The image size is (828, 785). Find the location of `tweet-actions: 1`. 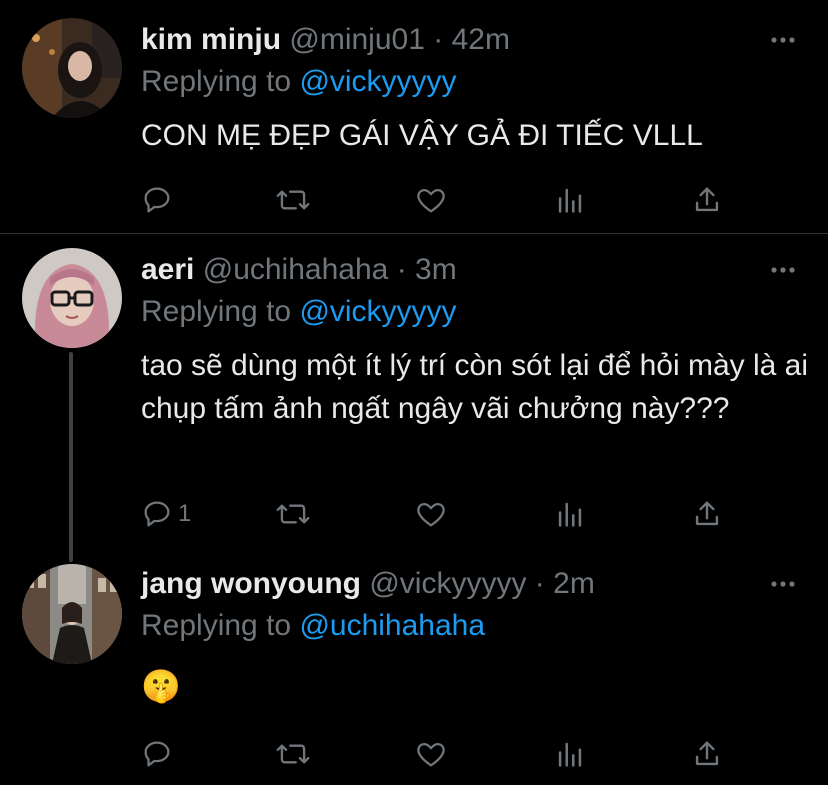

tweet-actions: 1 is located at coordinates (414, 514).